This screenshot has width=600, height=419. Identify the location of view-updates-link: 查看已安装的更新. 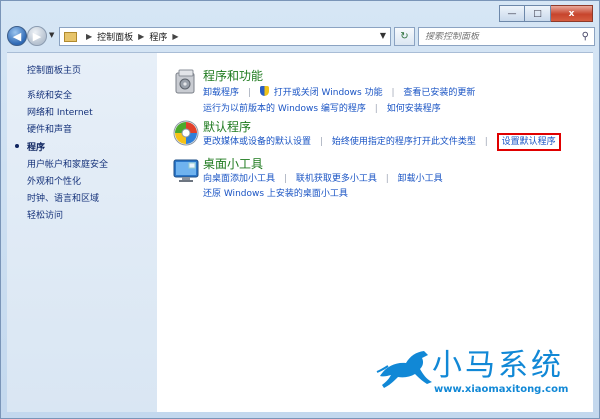
(439, 93).